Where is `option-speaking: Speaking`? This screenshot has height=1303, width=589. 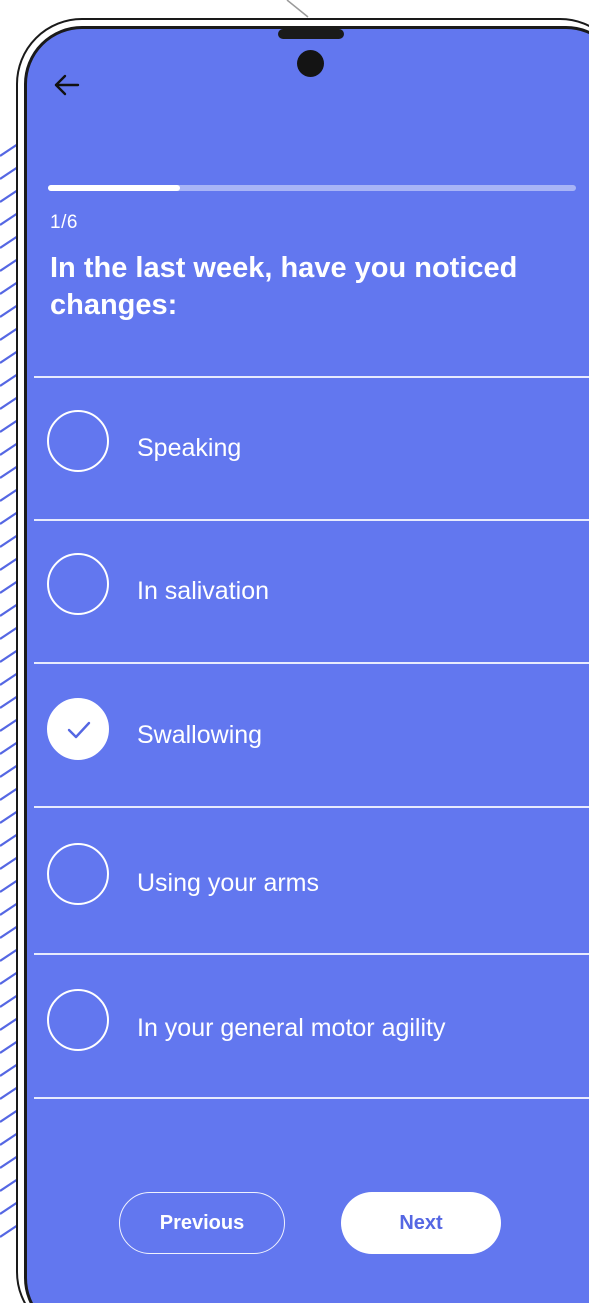
option-speaking: Speaking is located at coordinates (311, 448).